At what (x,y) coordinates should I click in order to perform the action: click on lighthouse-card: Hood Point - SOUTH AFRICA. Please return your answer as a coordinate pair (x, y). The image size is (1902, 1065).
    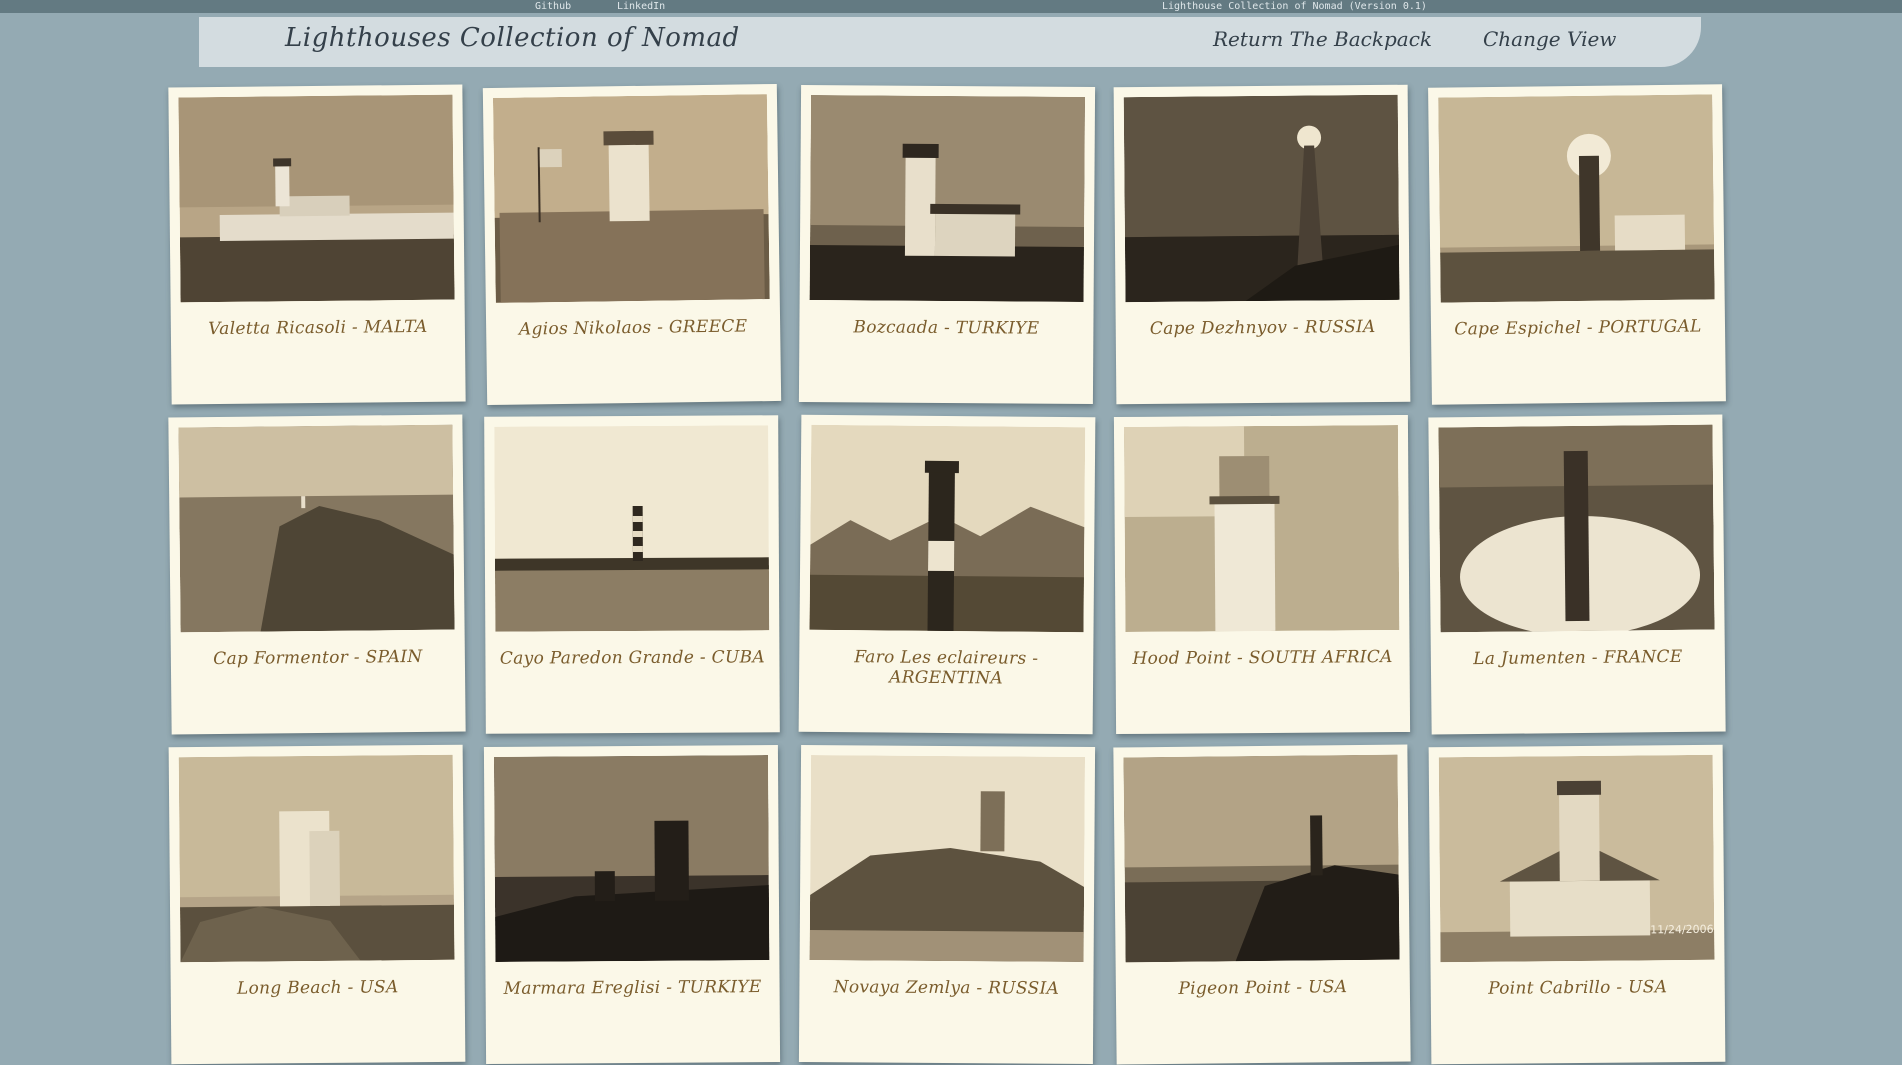
    Looking at the image, I should click on (1262, 574).